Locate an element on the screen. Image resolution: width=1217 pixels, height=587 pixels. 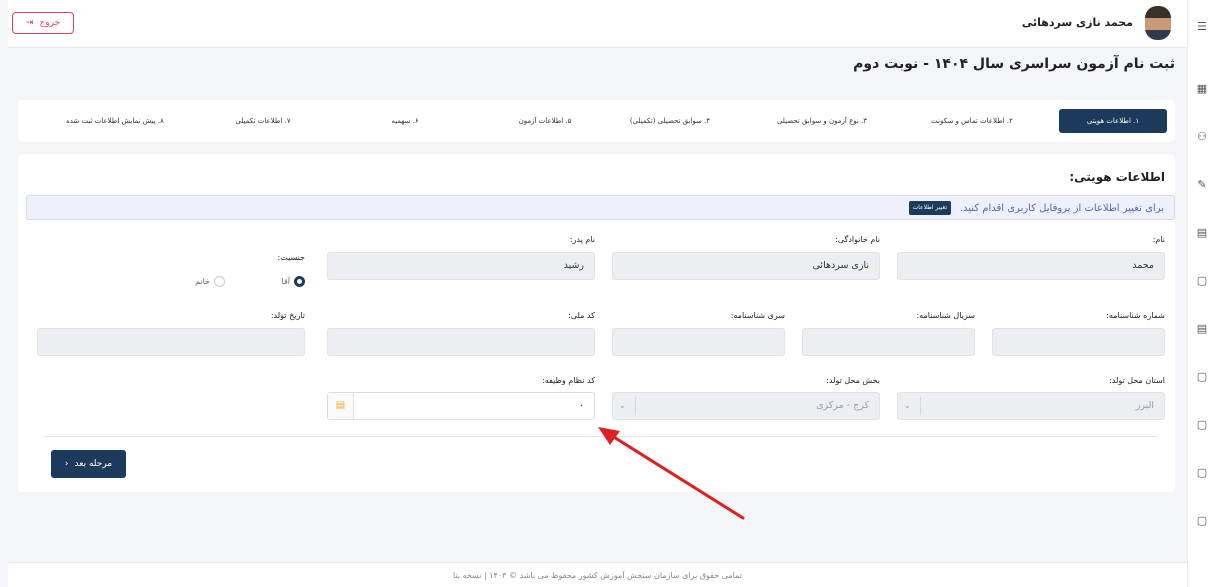
gender-female-radio: خانم is located at coordinates (210, 281).